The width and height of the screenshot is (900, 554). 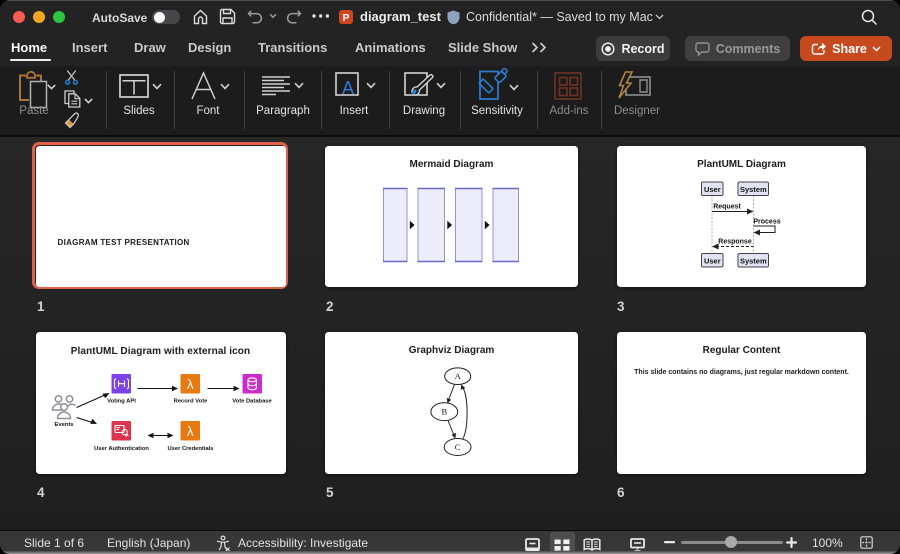 I want to click on svg-text: Events, so click(x=63, y=425).